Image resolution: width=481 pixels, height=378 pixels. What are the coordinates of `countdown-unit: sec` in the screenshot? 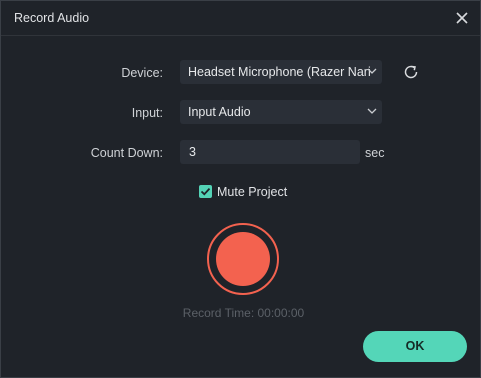 It's located at (375, 153).